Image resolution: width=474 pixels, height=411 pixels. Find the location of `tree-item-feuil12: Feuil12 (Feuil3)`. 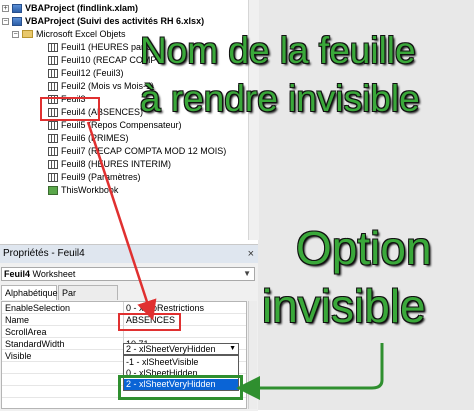

tree-item-feuil12: Feuil12 (Feuil3) is located at coordinates (86, 73).